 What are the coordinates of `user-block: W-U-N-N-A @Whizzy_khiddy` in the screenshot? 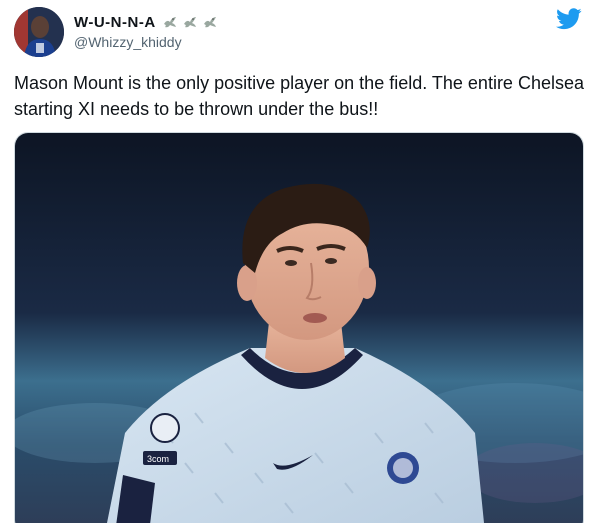 It's located at (146, 32).